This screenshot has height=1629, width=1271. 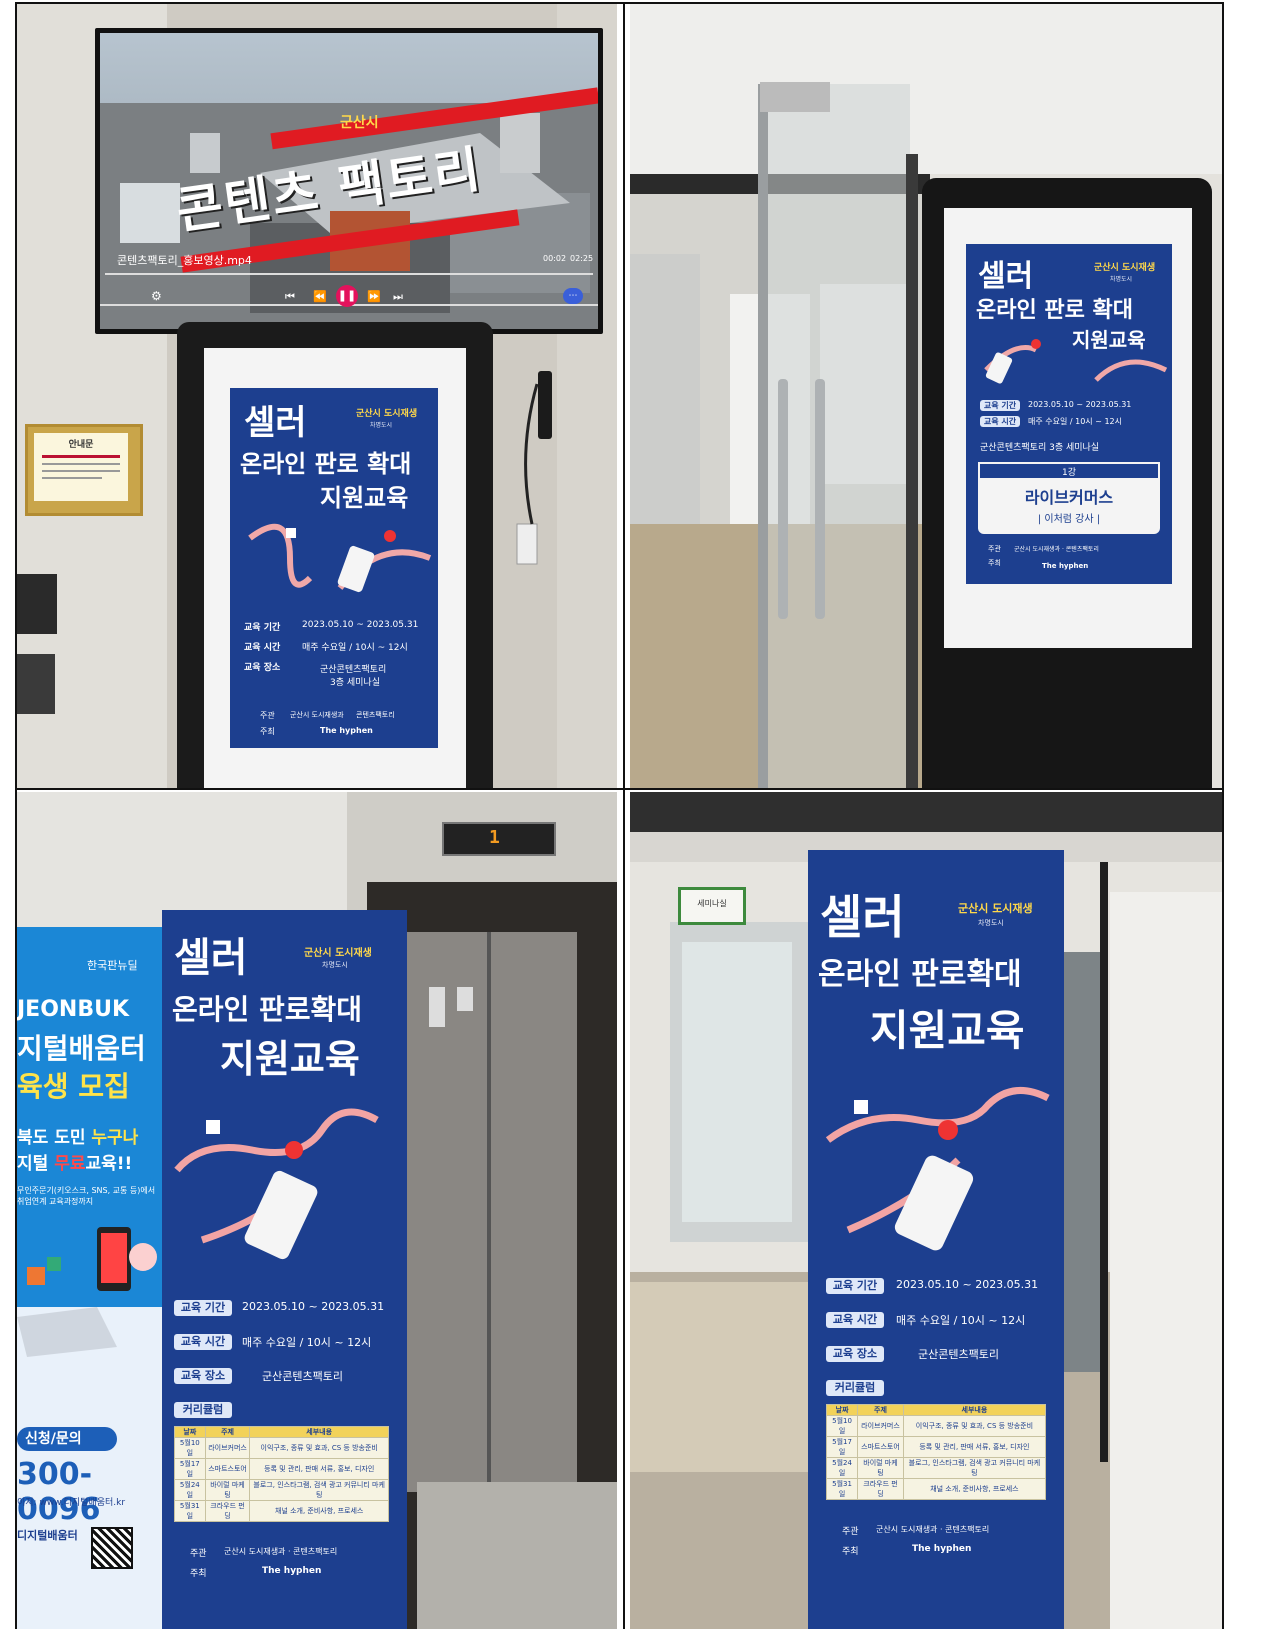 I want to click on apply-phone: 300-0096, so click(x=59, y=1492).